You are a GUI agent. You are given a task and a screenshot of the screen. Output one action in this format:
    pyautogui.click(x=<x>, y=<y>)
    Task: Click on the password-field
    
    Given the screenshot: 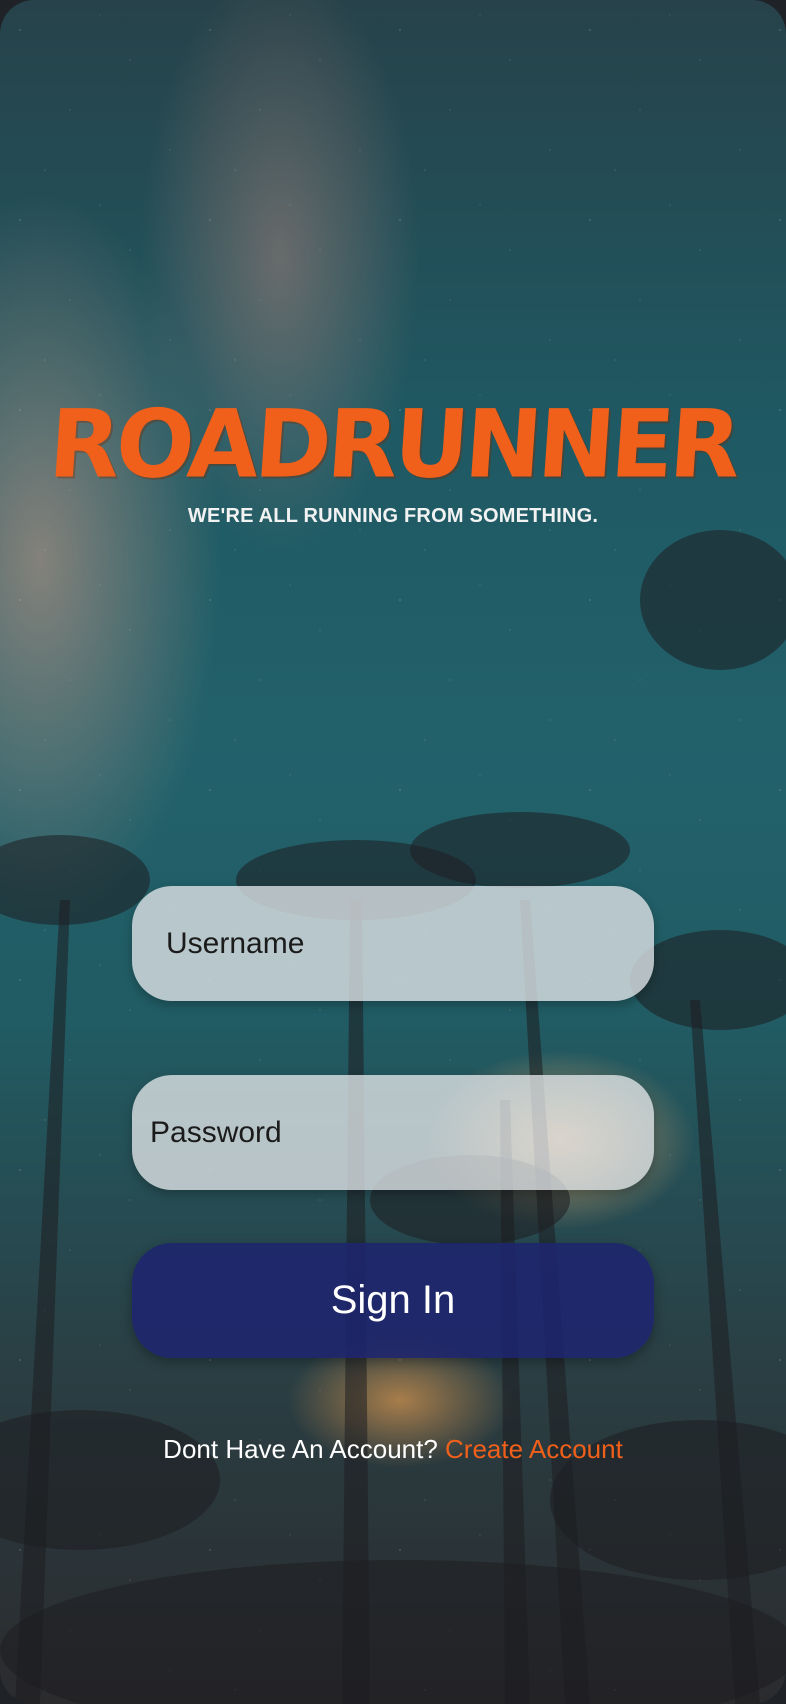 What is the action you would take?
    pyautogui.click(x=393, y=1132)
    